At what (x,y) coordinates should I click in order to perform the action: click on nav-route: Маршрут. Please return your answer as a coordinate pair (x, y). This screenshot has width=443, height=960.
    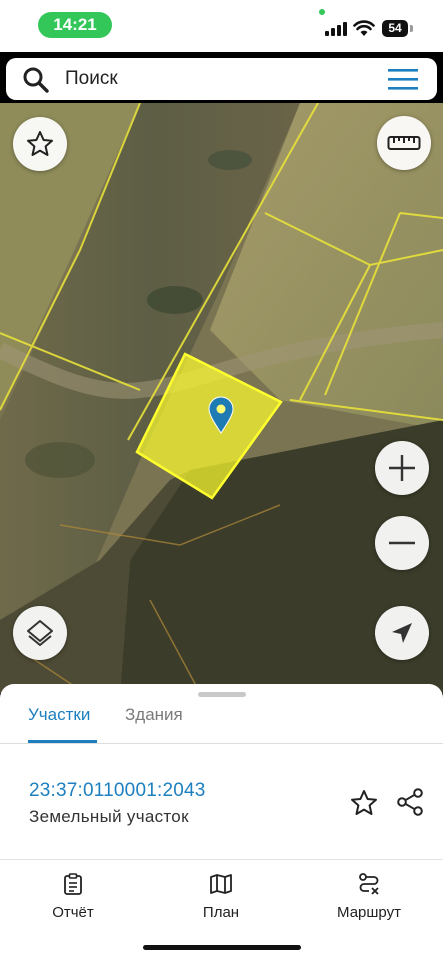
    Looking at the image, I should click on (369, 897).